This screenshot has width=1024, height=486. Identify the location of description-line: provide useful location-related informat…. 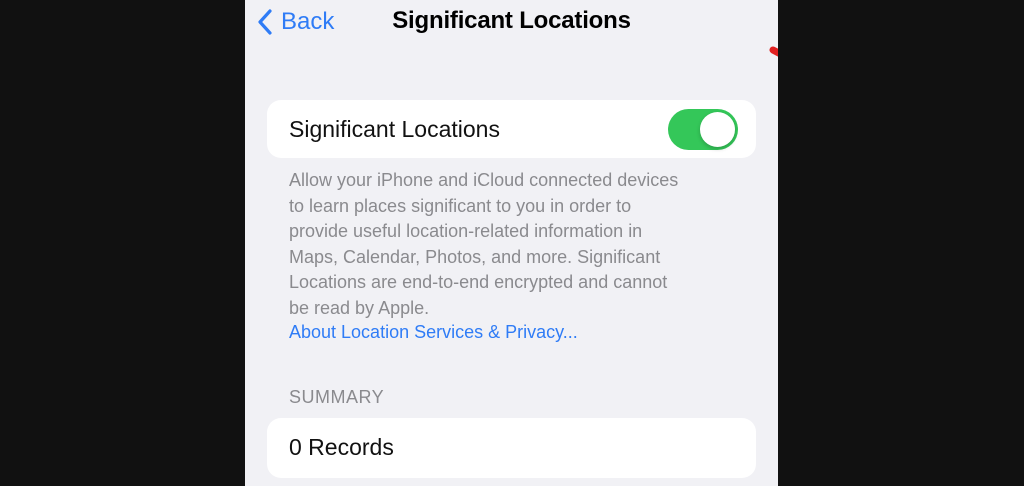
(466, 231).